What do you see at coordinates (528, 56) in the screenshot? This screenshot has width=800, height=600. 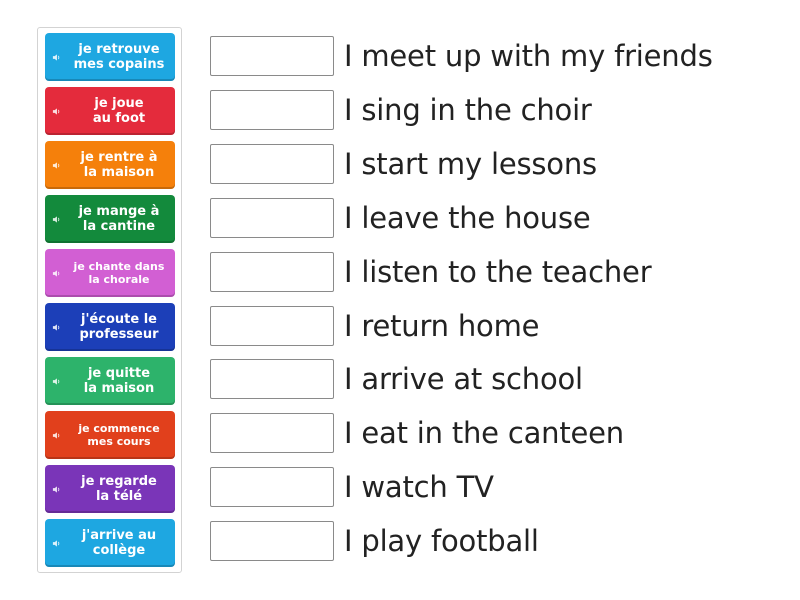 I see `english-phrase: I meet up with my friends` at bounding box center [528, 56].